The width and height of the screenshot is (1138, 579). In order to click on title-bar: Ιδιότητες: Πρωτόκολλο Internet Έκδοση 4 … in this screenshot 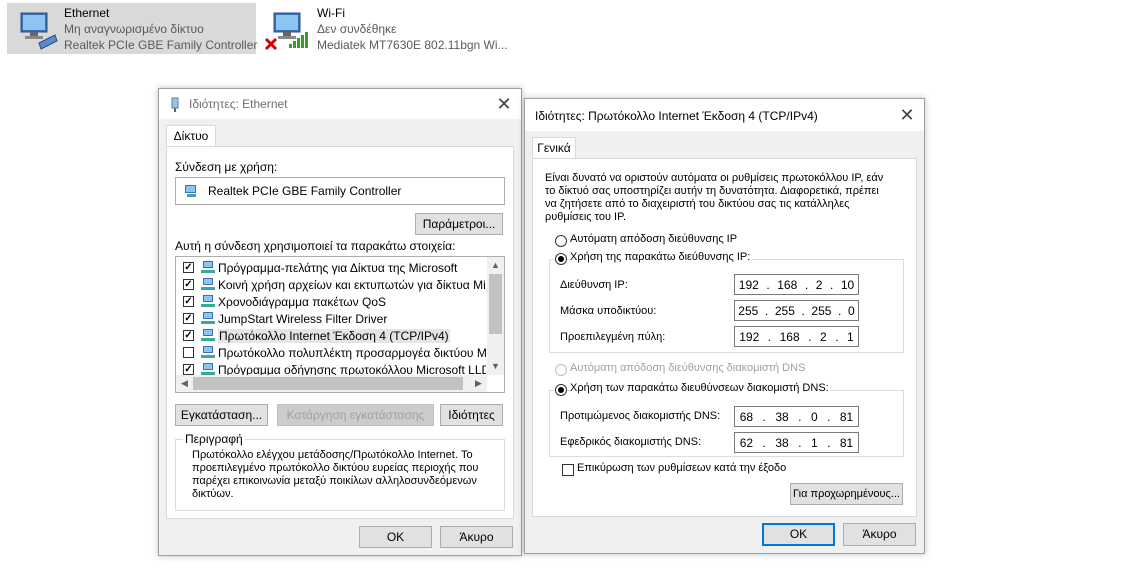, I will do `click(724, 115)`.